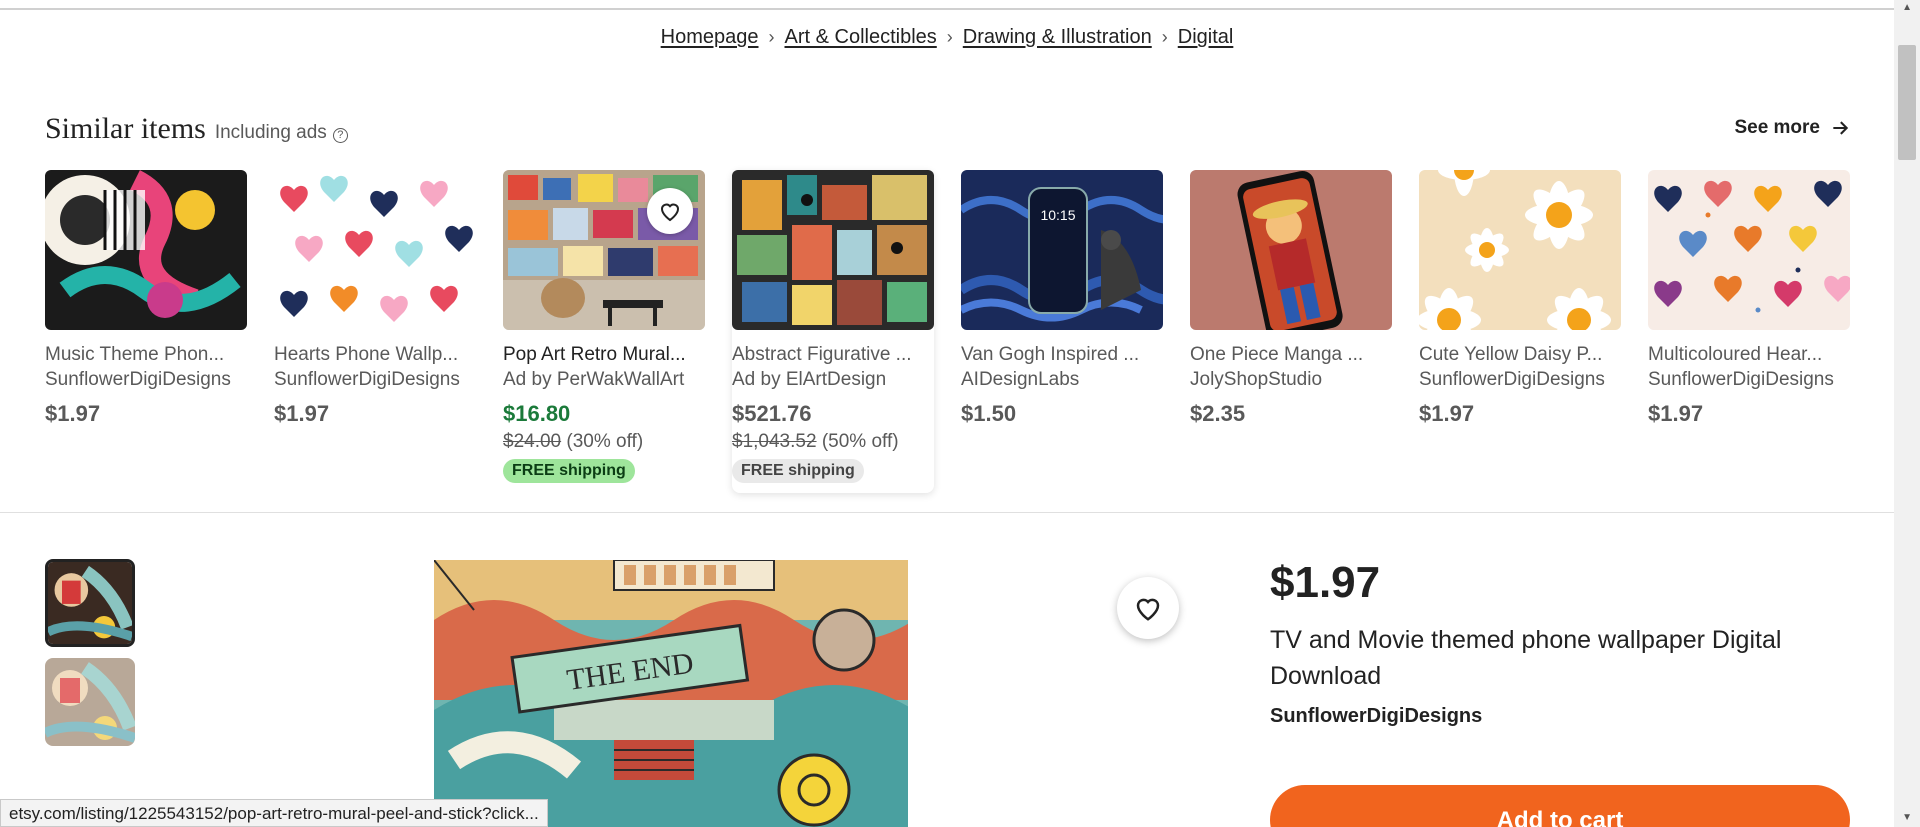 The image size is (1920, 827). What do you see at coordinates (125, 128) in the screenshot?
I see `similar-items-title: Similar items` at bounding box center [125, 128].